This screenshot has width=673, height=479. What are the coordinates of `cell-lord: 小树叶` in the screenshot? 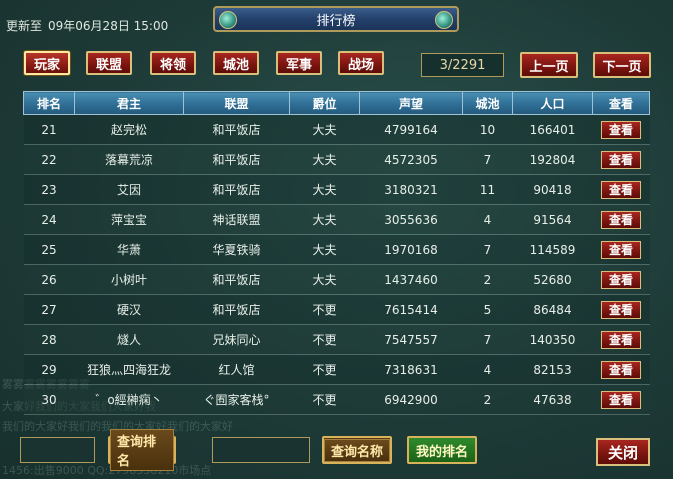 It's located at (129, 279).